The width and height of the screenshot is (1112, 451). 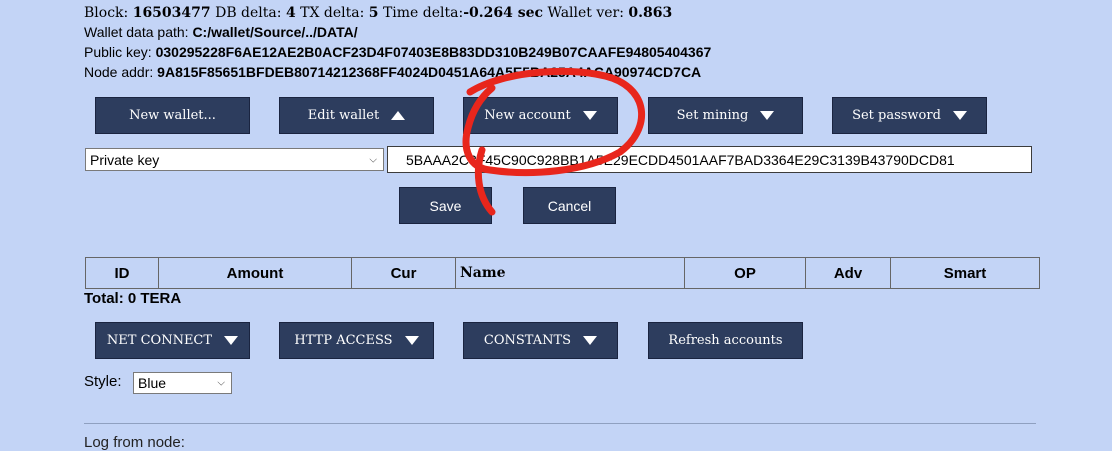 I want to click on column-header-id: ID, so click(x=122, y=273).